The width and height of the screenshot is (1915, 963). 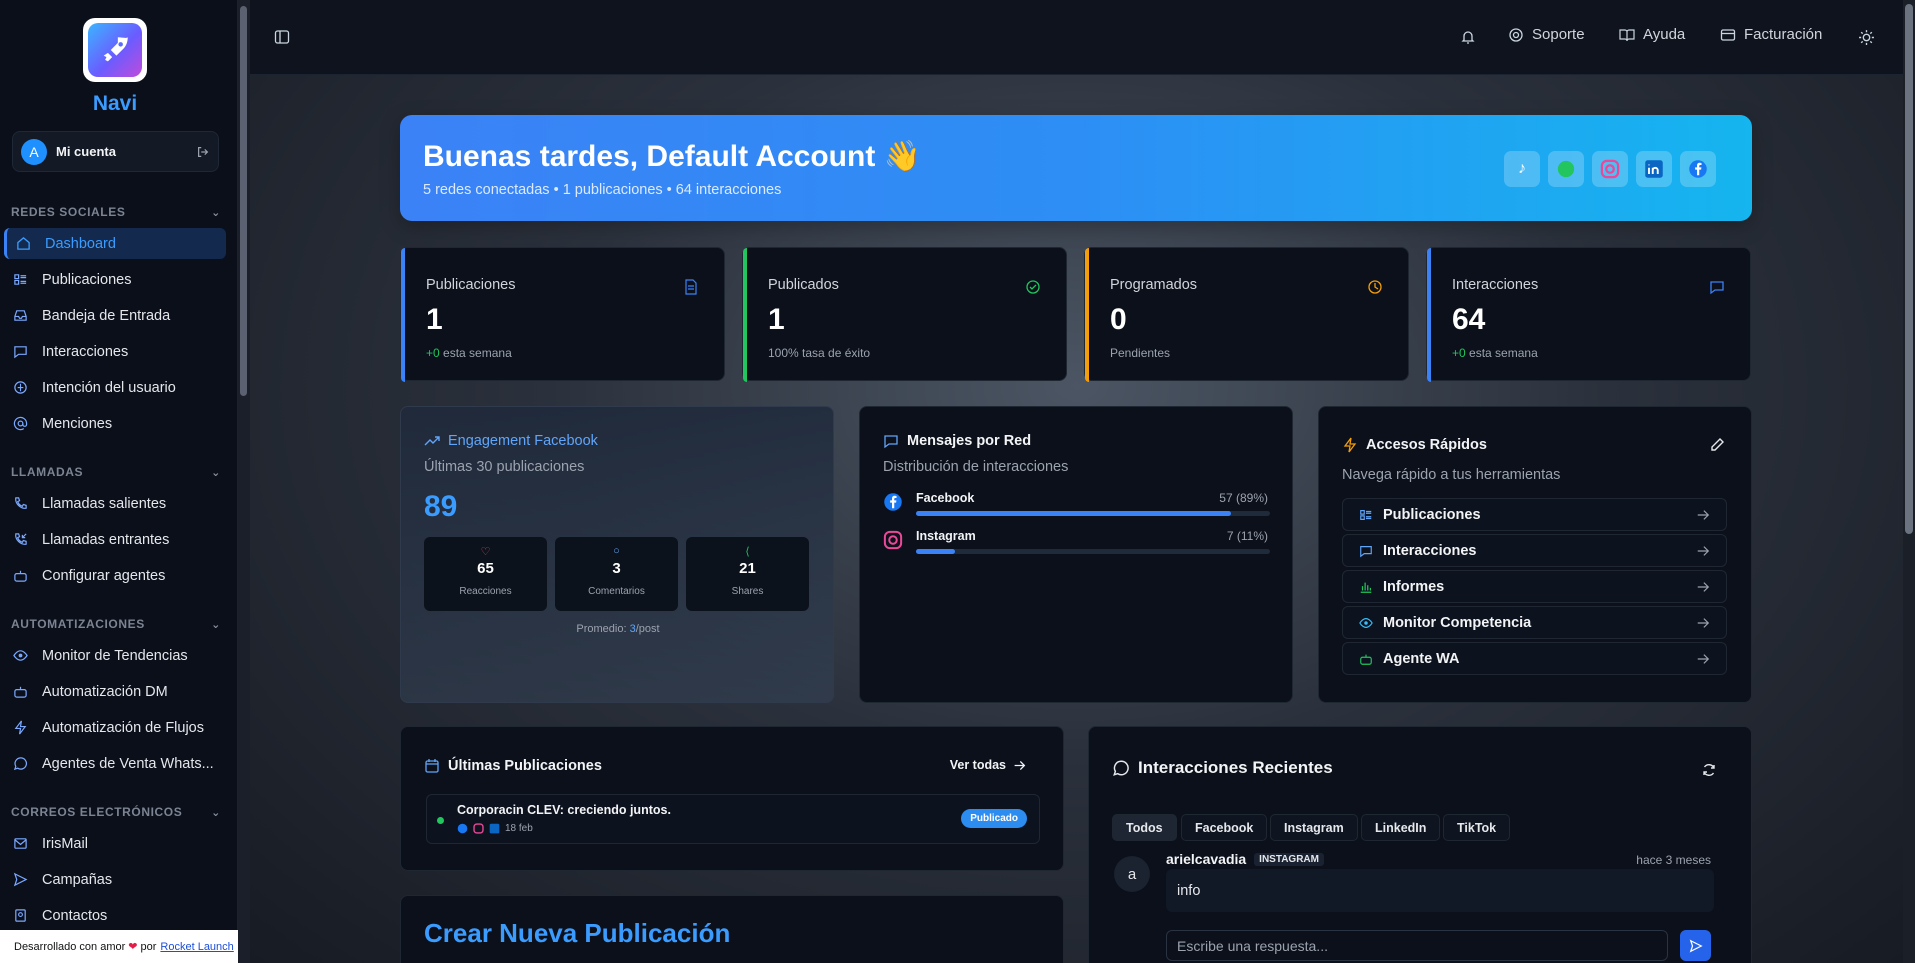 I want to click on stat-card-publicaciones: Publicaciones 1 +0 esta semana, so click(x=562, y=314).